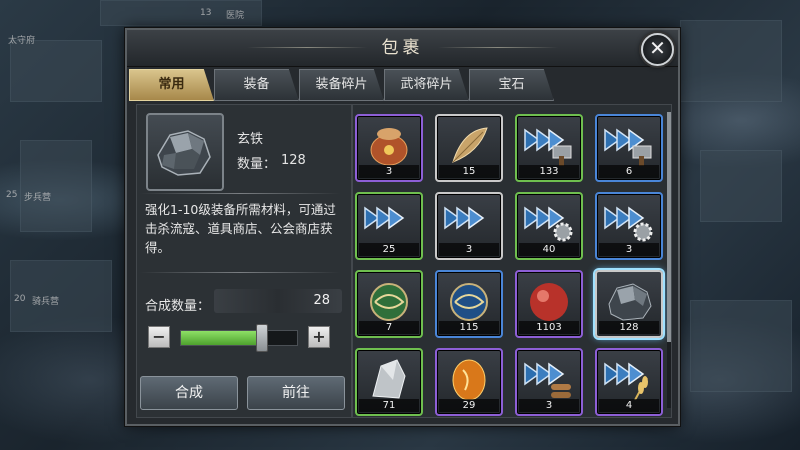 The width and height of the screenshot is (800, 450). I want to click on inventory-slot: 15, so click(469, 148).